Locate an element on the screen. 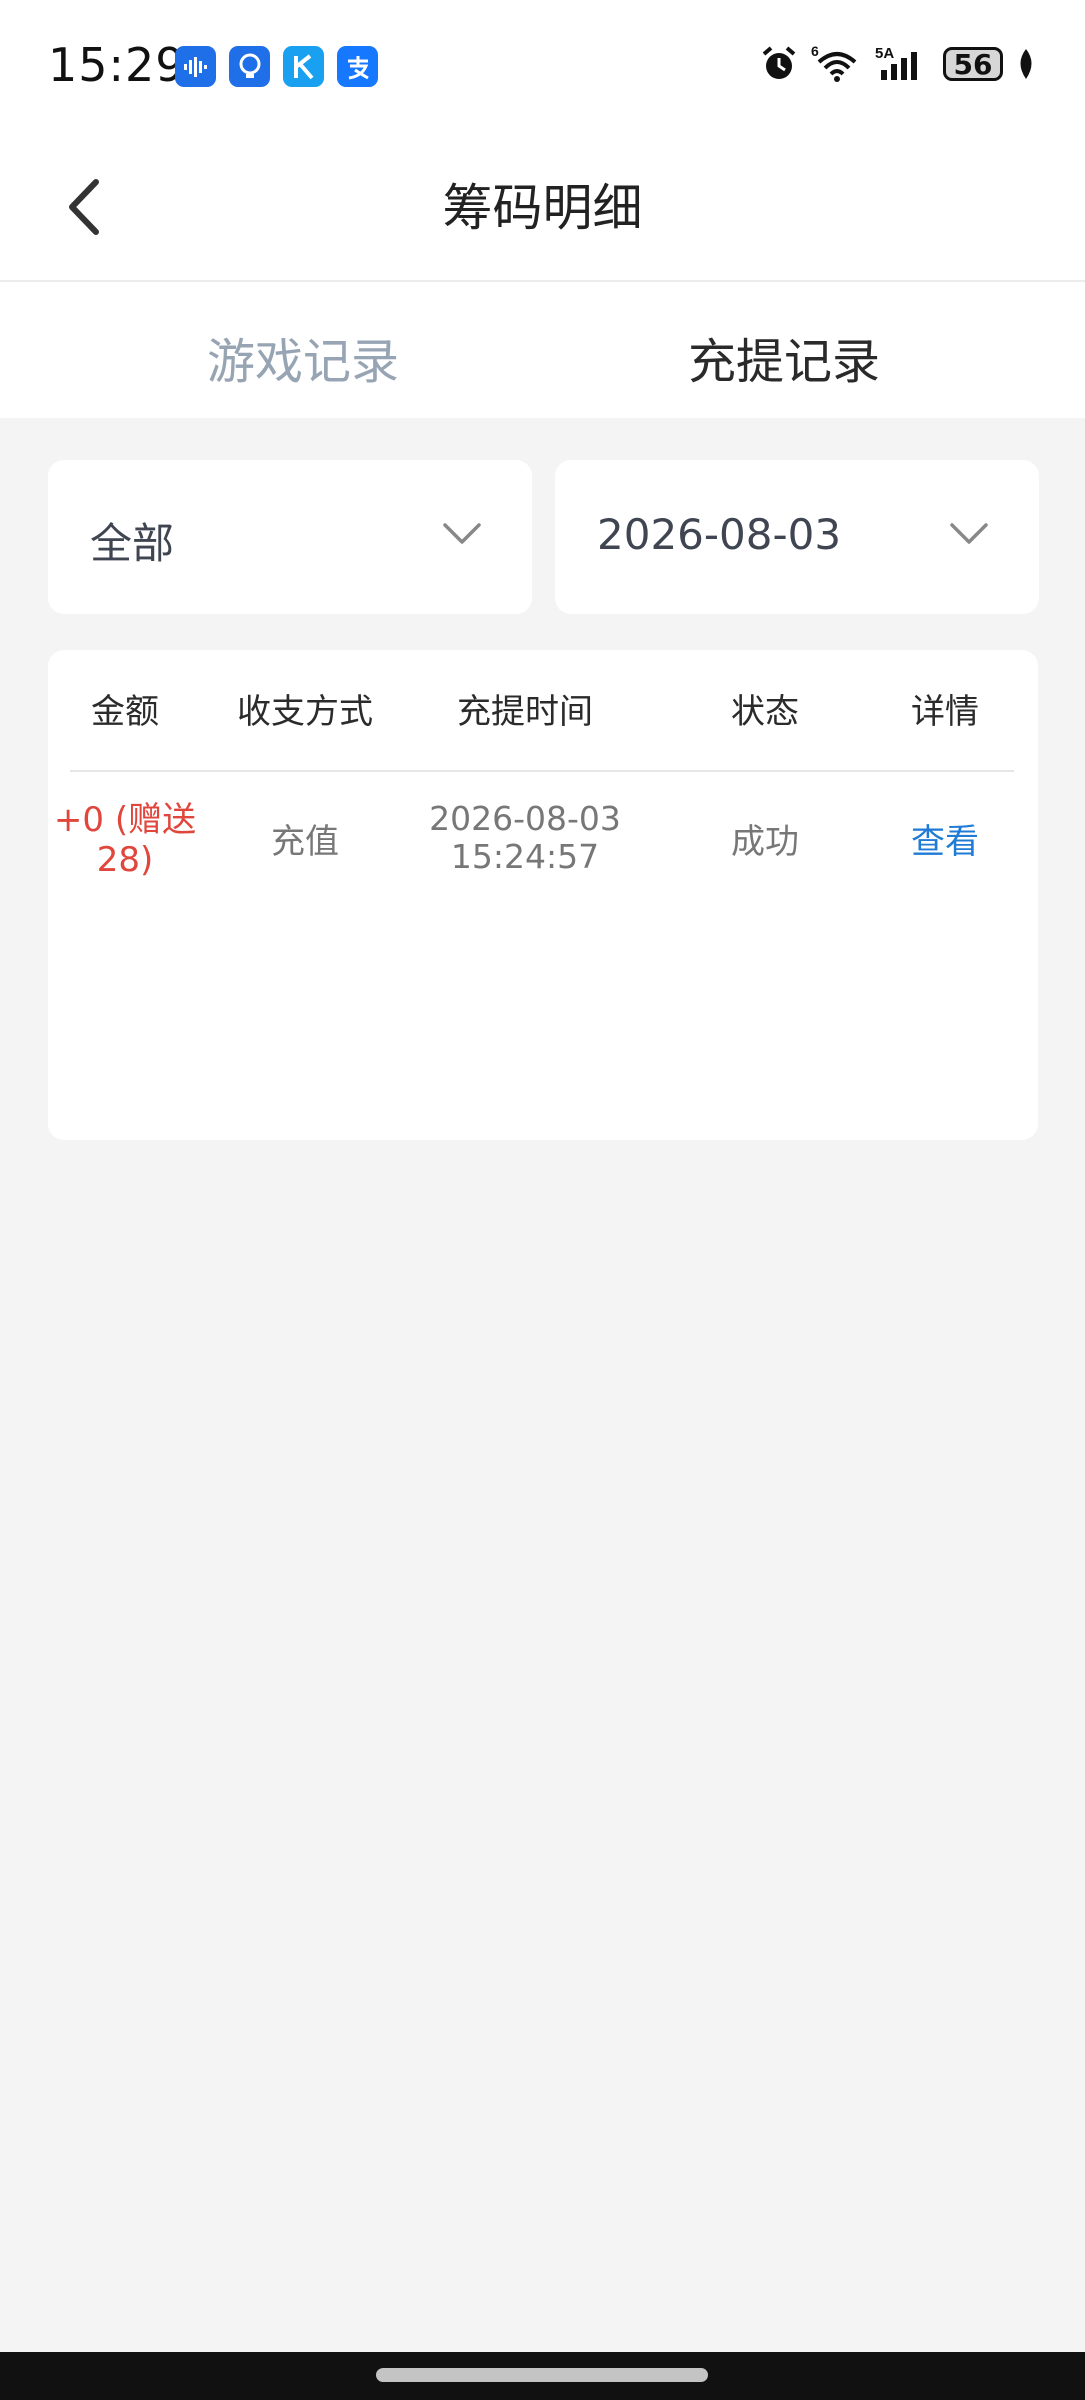  record-tabs: 游戏记录 充提记录 is located at coordinates (542, 350).